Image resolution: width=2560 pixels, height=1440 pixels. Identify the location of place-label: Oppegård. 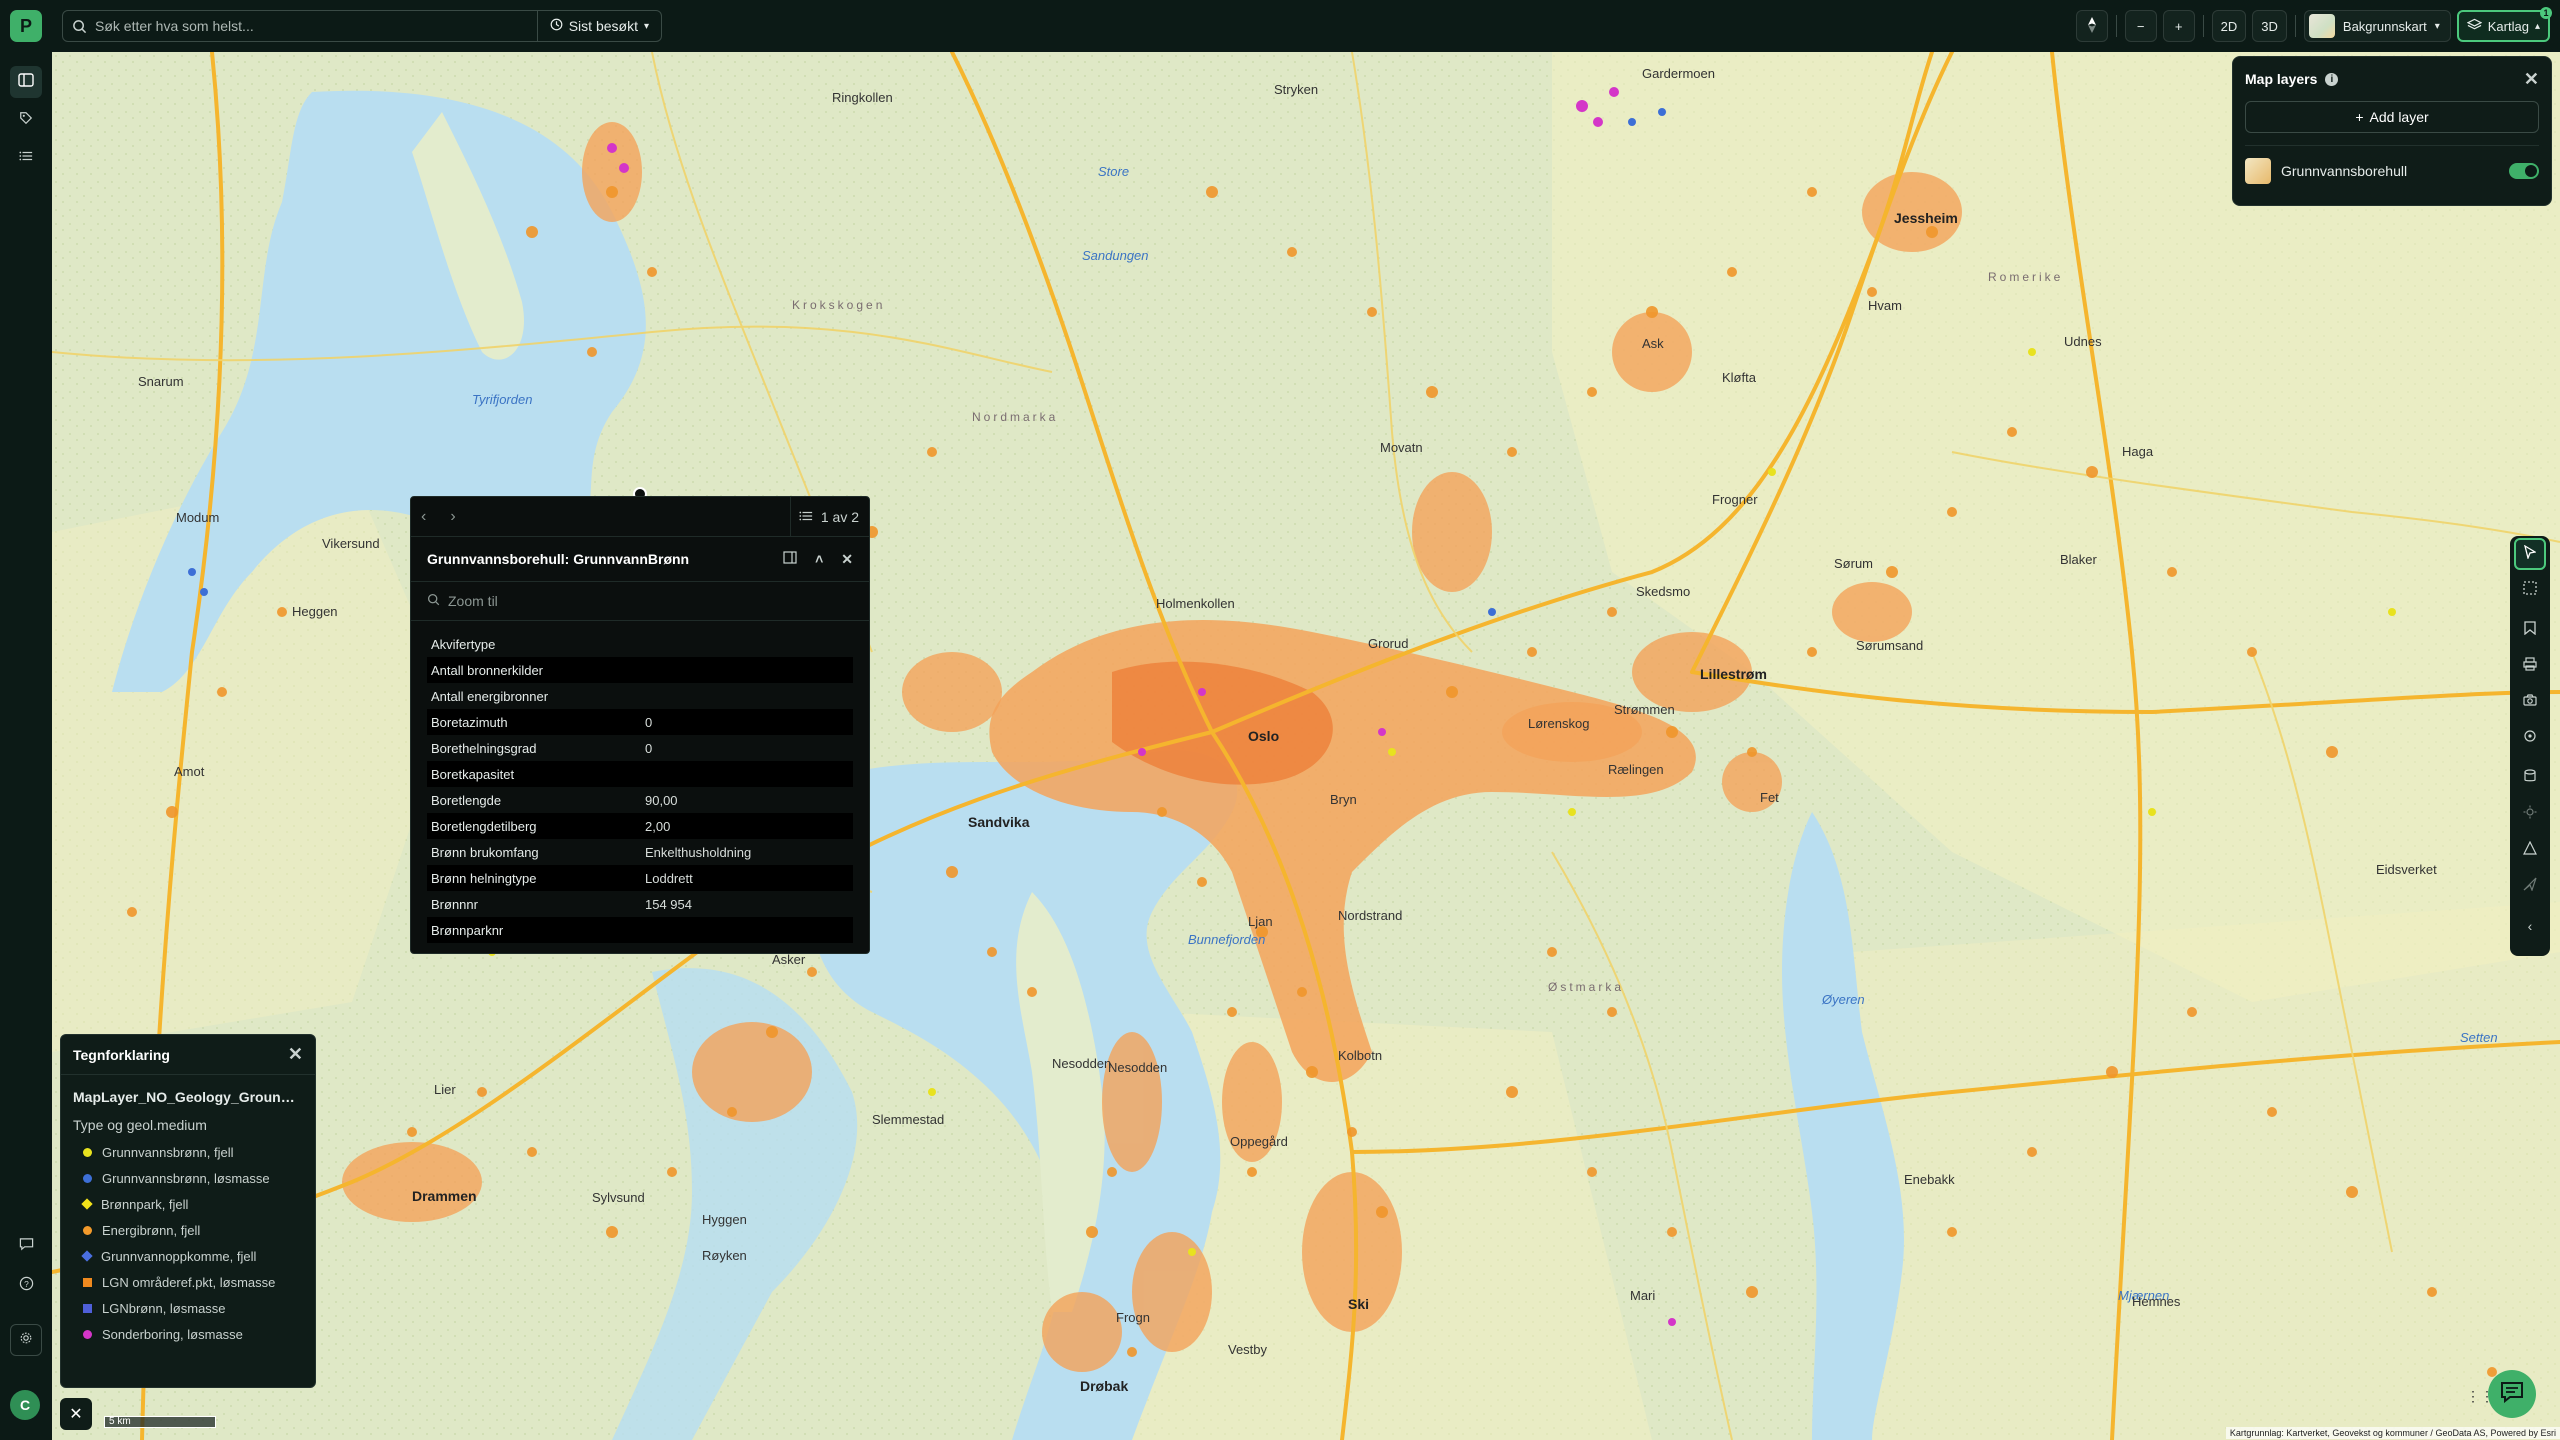
(1259, 1141).